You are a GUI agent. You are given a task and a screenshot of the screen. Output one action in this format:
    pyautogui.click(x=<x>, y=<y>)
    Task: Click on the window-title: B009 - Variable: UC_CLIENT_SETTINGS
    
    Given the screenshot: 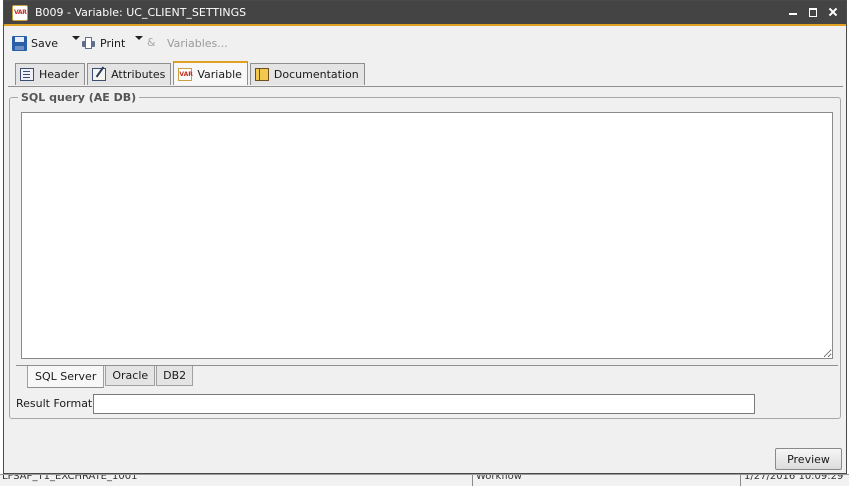 What is the action you would take?
    pyautogui.click(x=141, y=12)
    